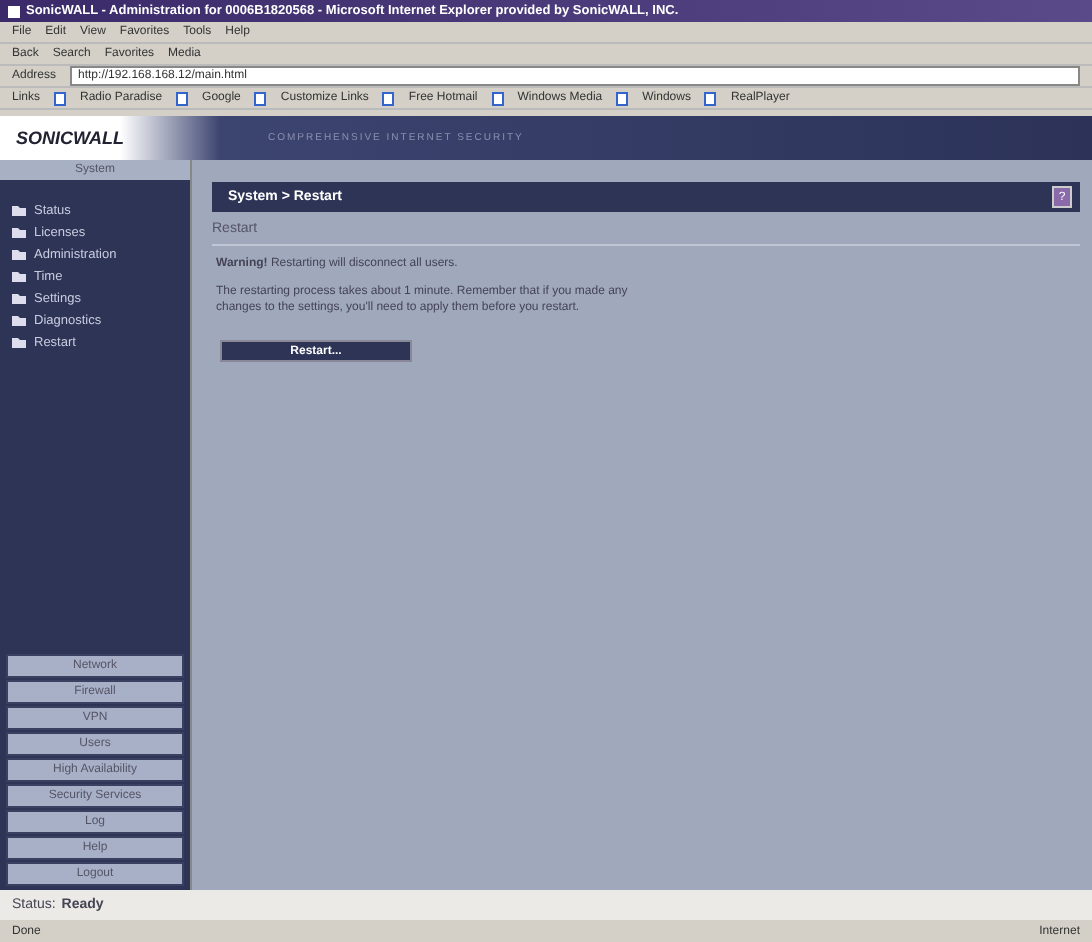 Image resolution: width=1092 pixels, height=942 pixels. I want to click on browser-icon, so click(14, 11).